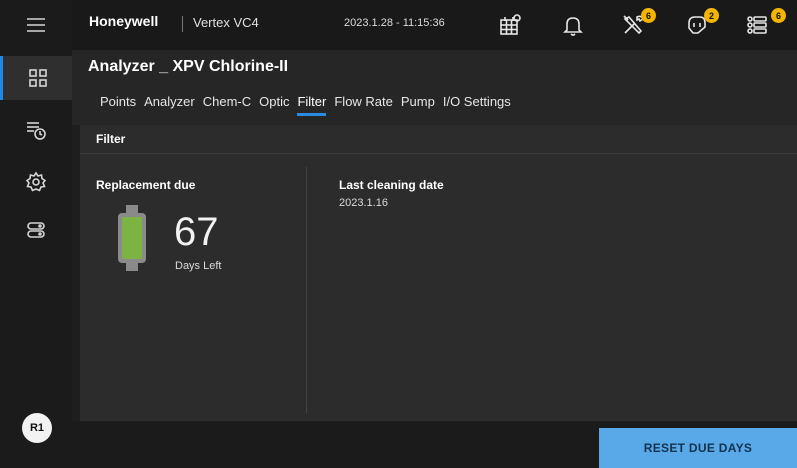 The image size is (797, 468). What do you see at coordinates (36, 25) in the screenshot?
I see `menu-icon` at bounding box center [36, 25].